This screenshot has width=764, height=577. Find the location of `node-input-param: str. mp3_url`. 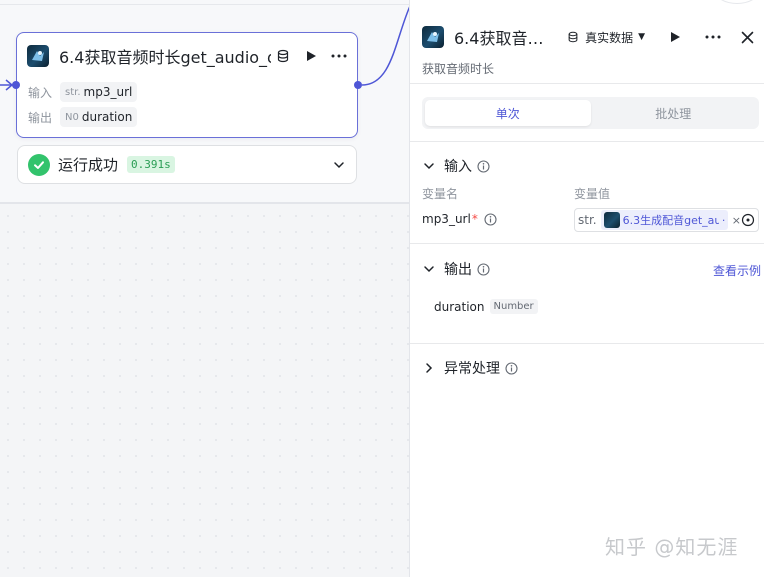

node-input-param: str. mp3_url is located at coordinates (99, 92).